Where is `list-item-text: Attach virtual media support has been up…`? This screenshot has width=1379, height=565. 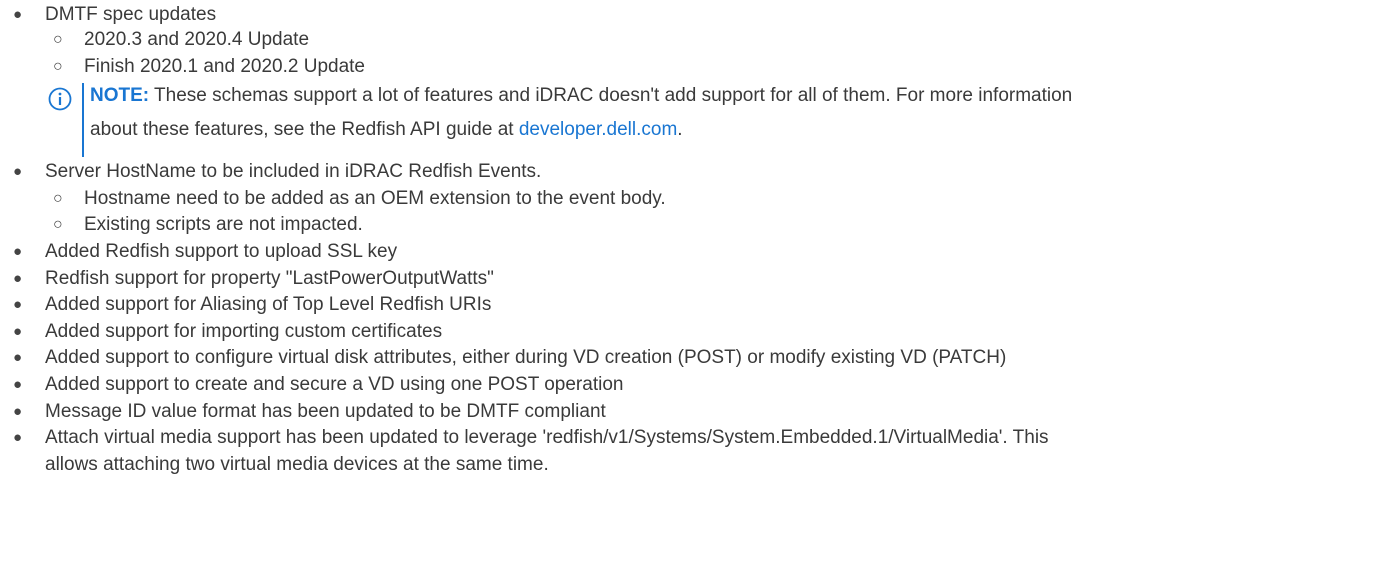
list-item-text: Attach virtual media support has been up… is located at coordinates (547, 437).